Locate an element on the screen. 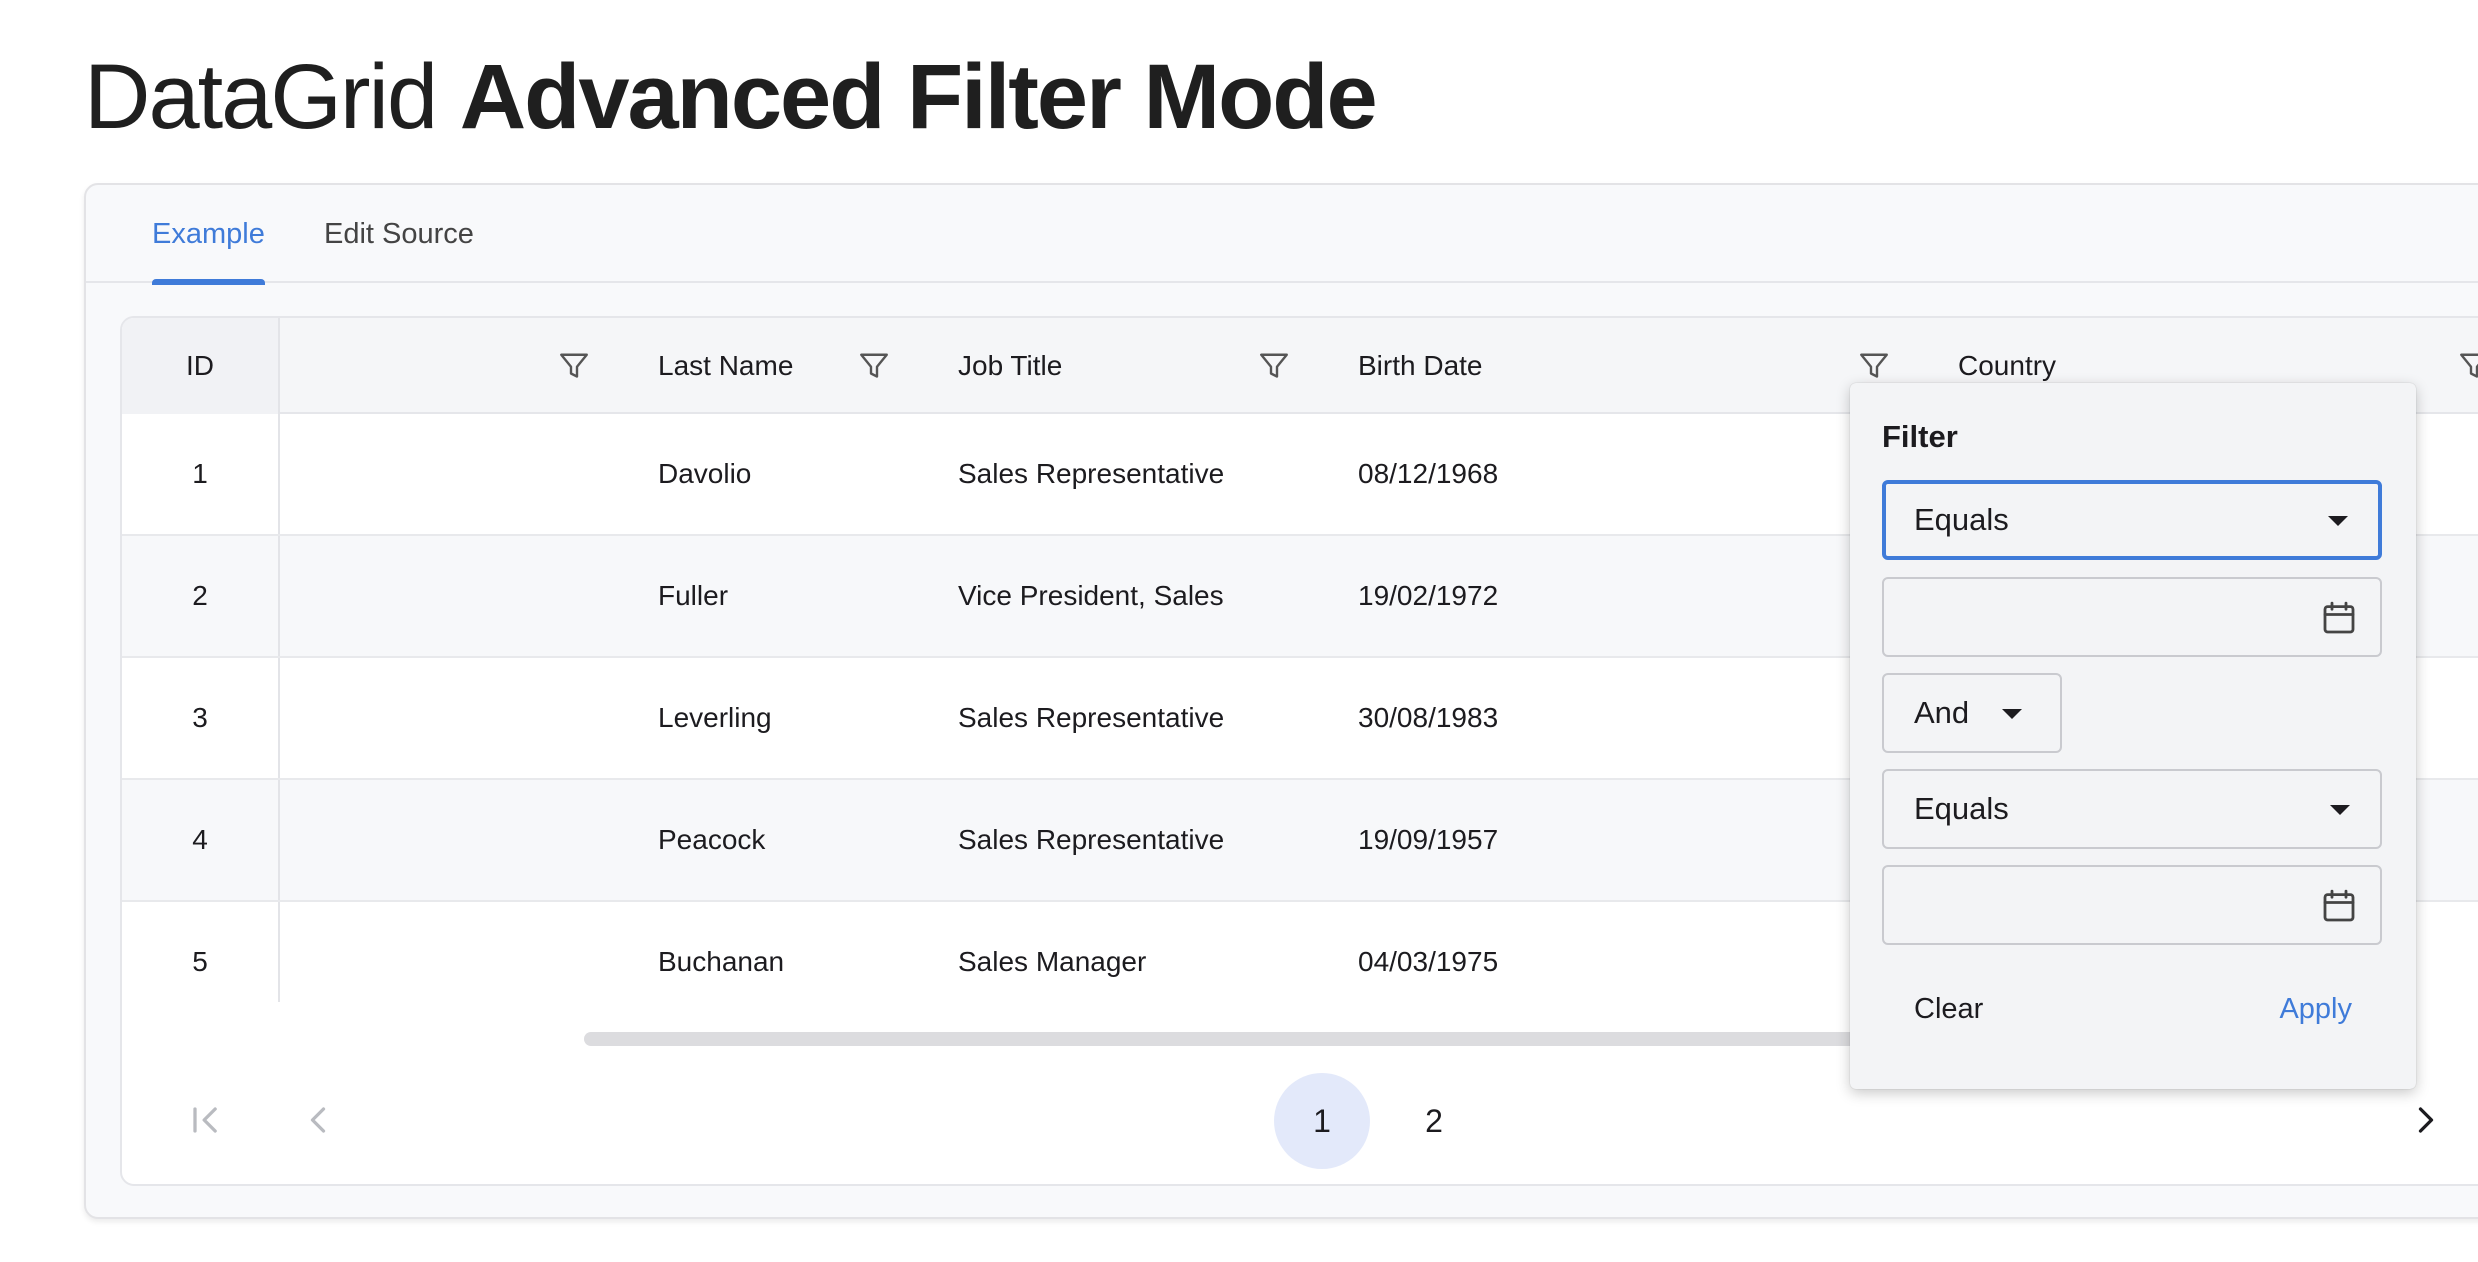 The width and height of the screenshot is (2478, 1262). page-title: DataGrid Advanced Filter Mode is located at coordinates (731, 97).